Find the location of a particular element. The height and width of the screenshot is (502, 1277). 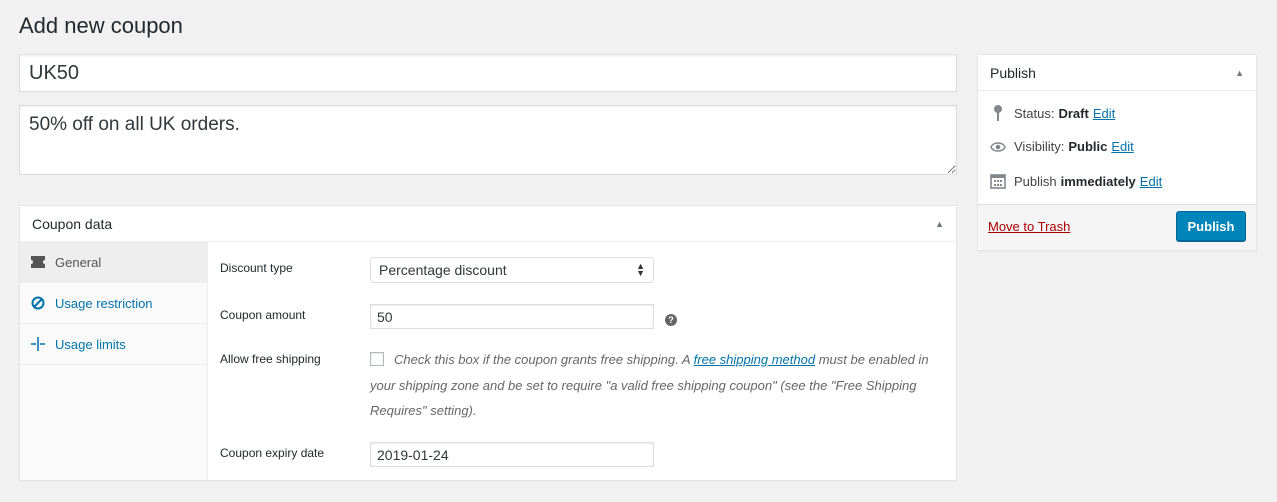

page-title: Add new coupon is located at coordinates (101, 25).